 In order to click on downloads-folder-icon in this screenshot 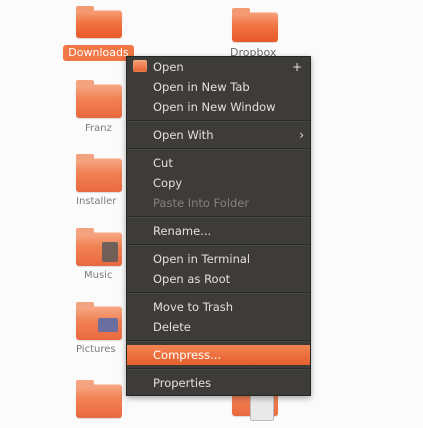, I will do `click(99, 22)`.